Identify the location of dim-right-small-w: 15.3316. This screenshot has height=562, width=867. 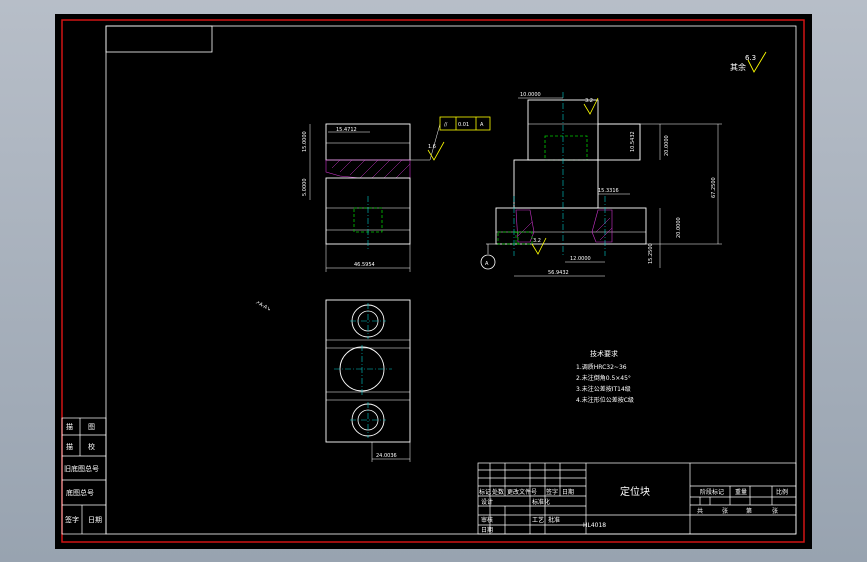
(608, 191).